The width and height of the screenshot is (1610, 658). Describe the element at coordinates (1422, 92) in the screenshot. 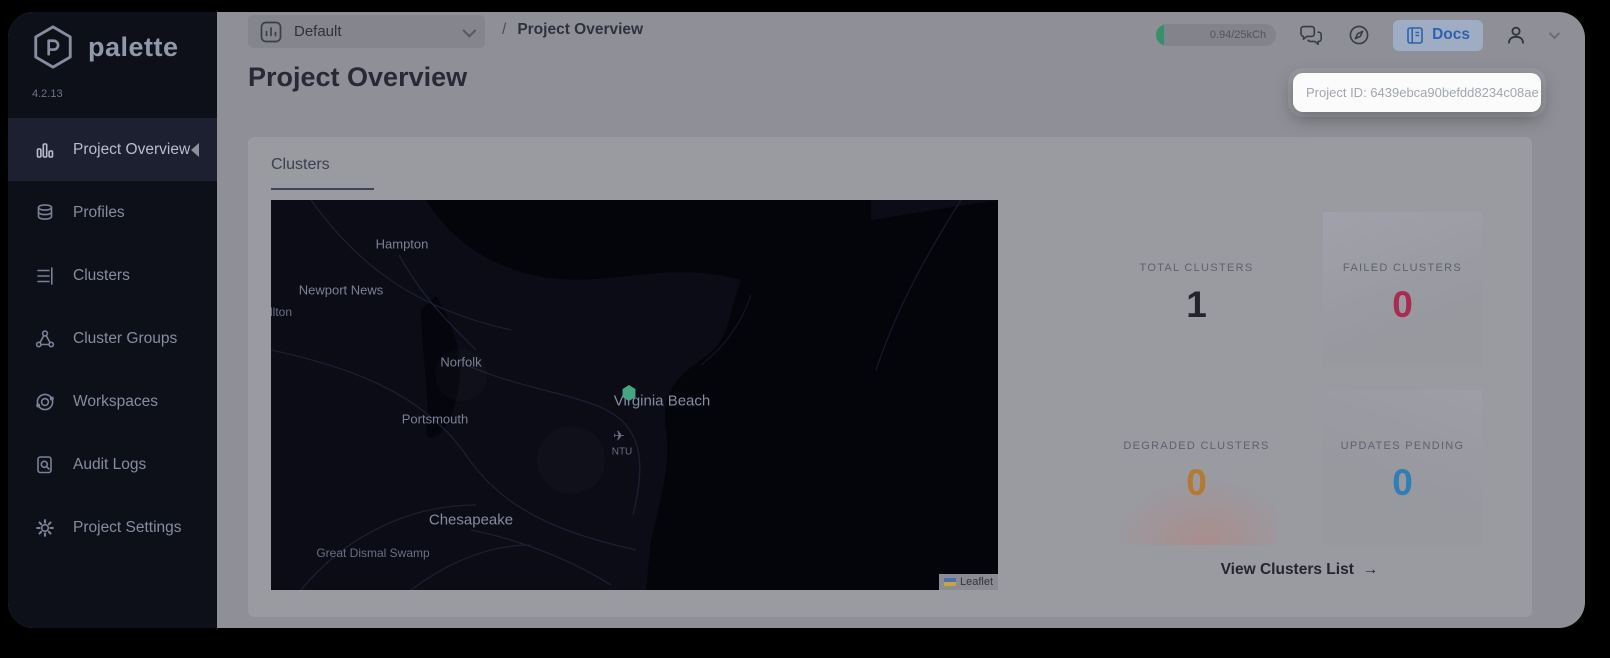

I see `project-id-text: Project ID: 6439ebca90befdd8234c08ae` at that location.